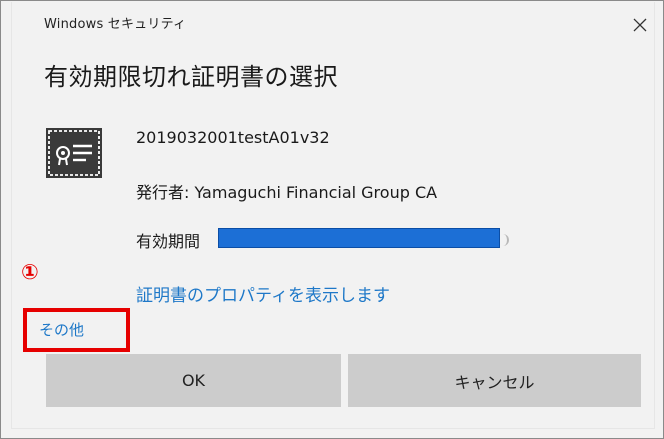 The height and width of the screenshot is (439, 664). Describe the element at coordinates (168, 241) in the screenshot. I see `validity-label: 有効期間` at that location.